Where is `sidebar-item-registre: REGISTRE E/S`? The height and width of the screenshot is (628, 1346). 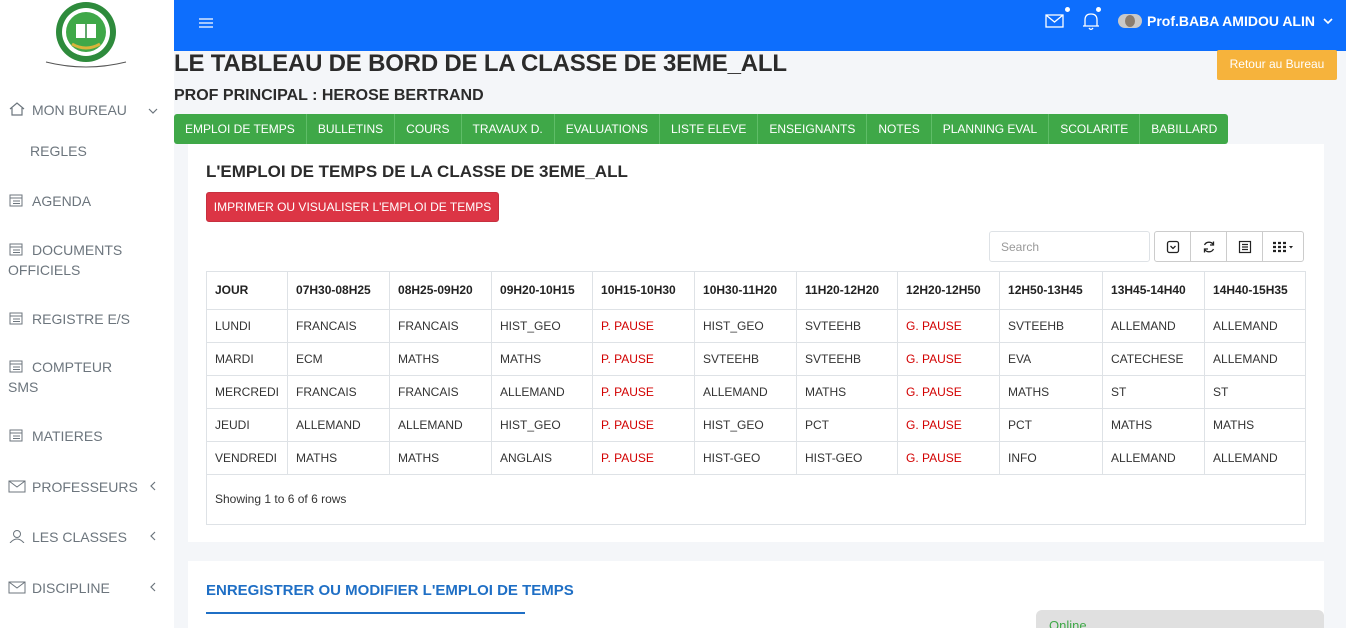 sidebar-item-registre: REGISTRE E/S is located at coordinates (88, 319).